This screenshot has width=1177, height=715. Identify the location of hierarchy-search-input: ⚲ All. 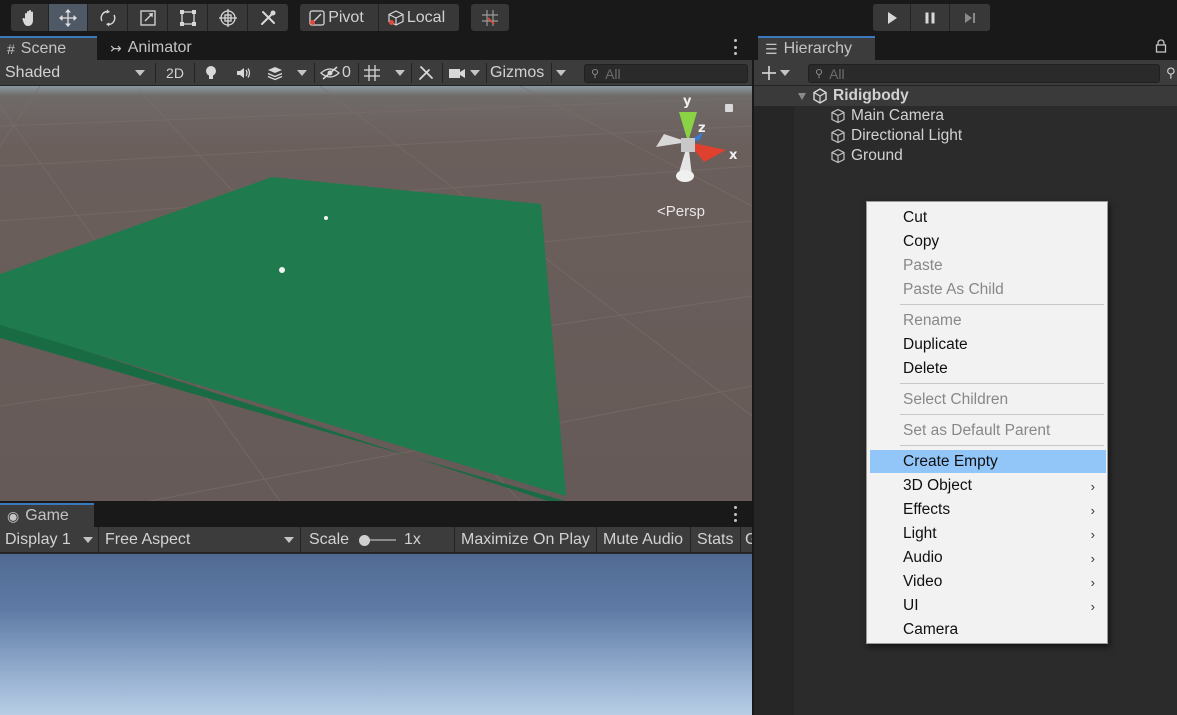
(984, 73).